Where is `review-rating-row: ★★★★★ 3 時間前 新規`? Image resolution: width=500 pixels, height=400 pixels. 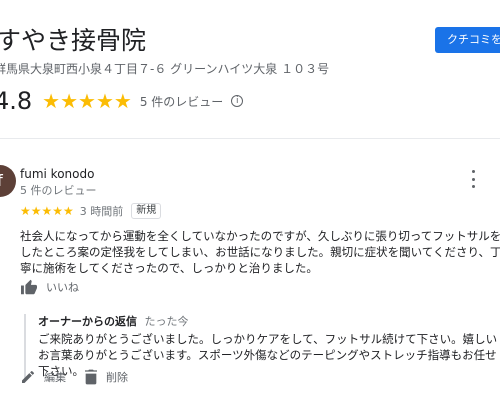
review-rating-row: ★★★★★ 3 時間前 新規 is located at coordinates (91, 211).